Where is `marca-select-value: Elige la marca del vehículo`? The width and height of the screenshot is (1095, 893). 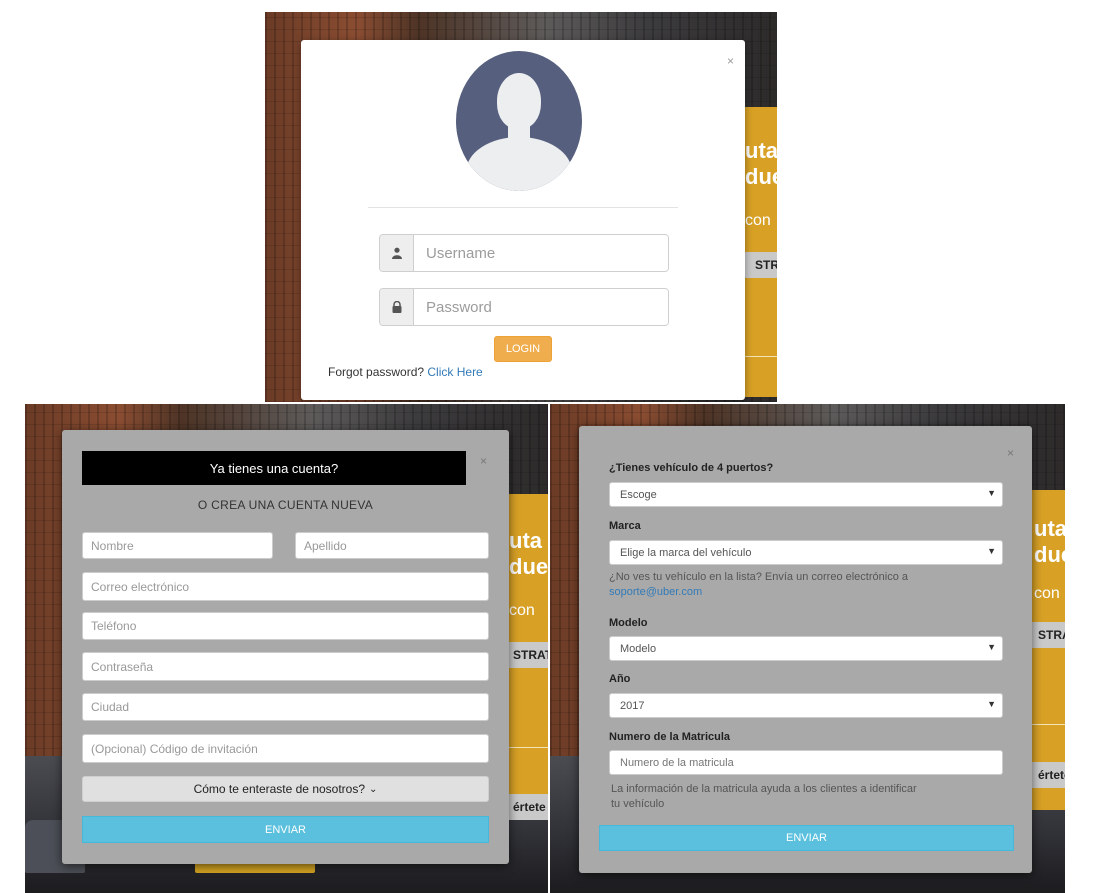 marca-select-value: Elige la marca del vehículo is located at coordinates (686, 552).